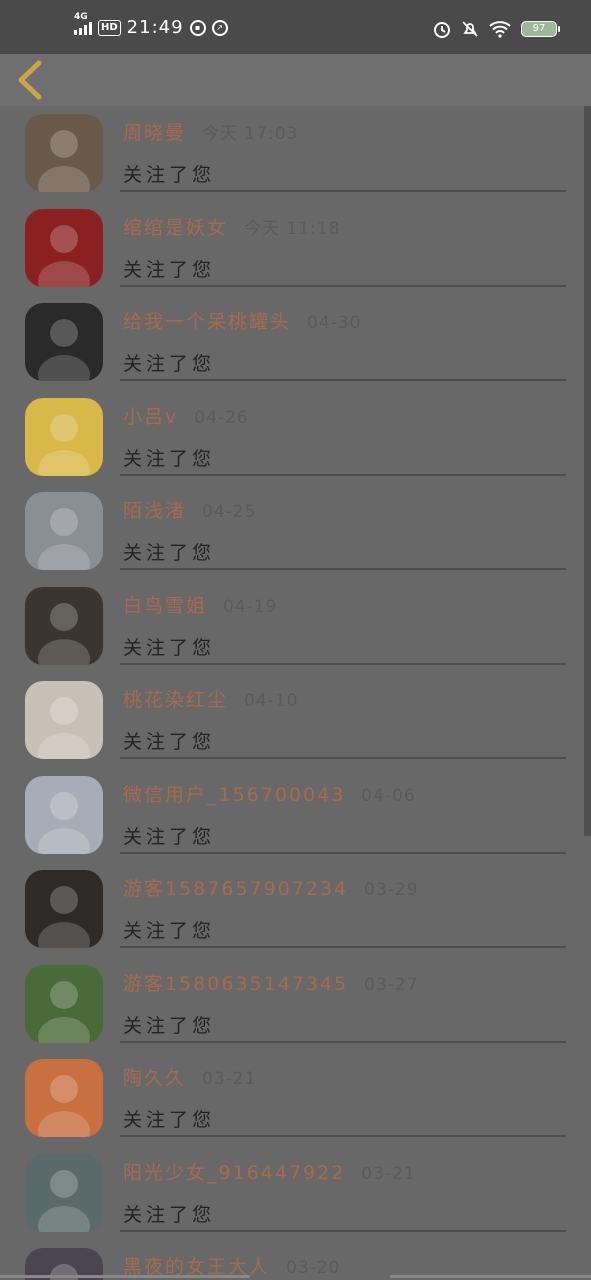 The image size is (591, 1280). Describe the element at coordinates (231, 226) in the screenshot. I see `name-line: 绾绾是妖女 今天 11:18` at that location.